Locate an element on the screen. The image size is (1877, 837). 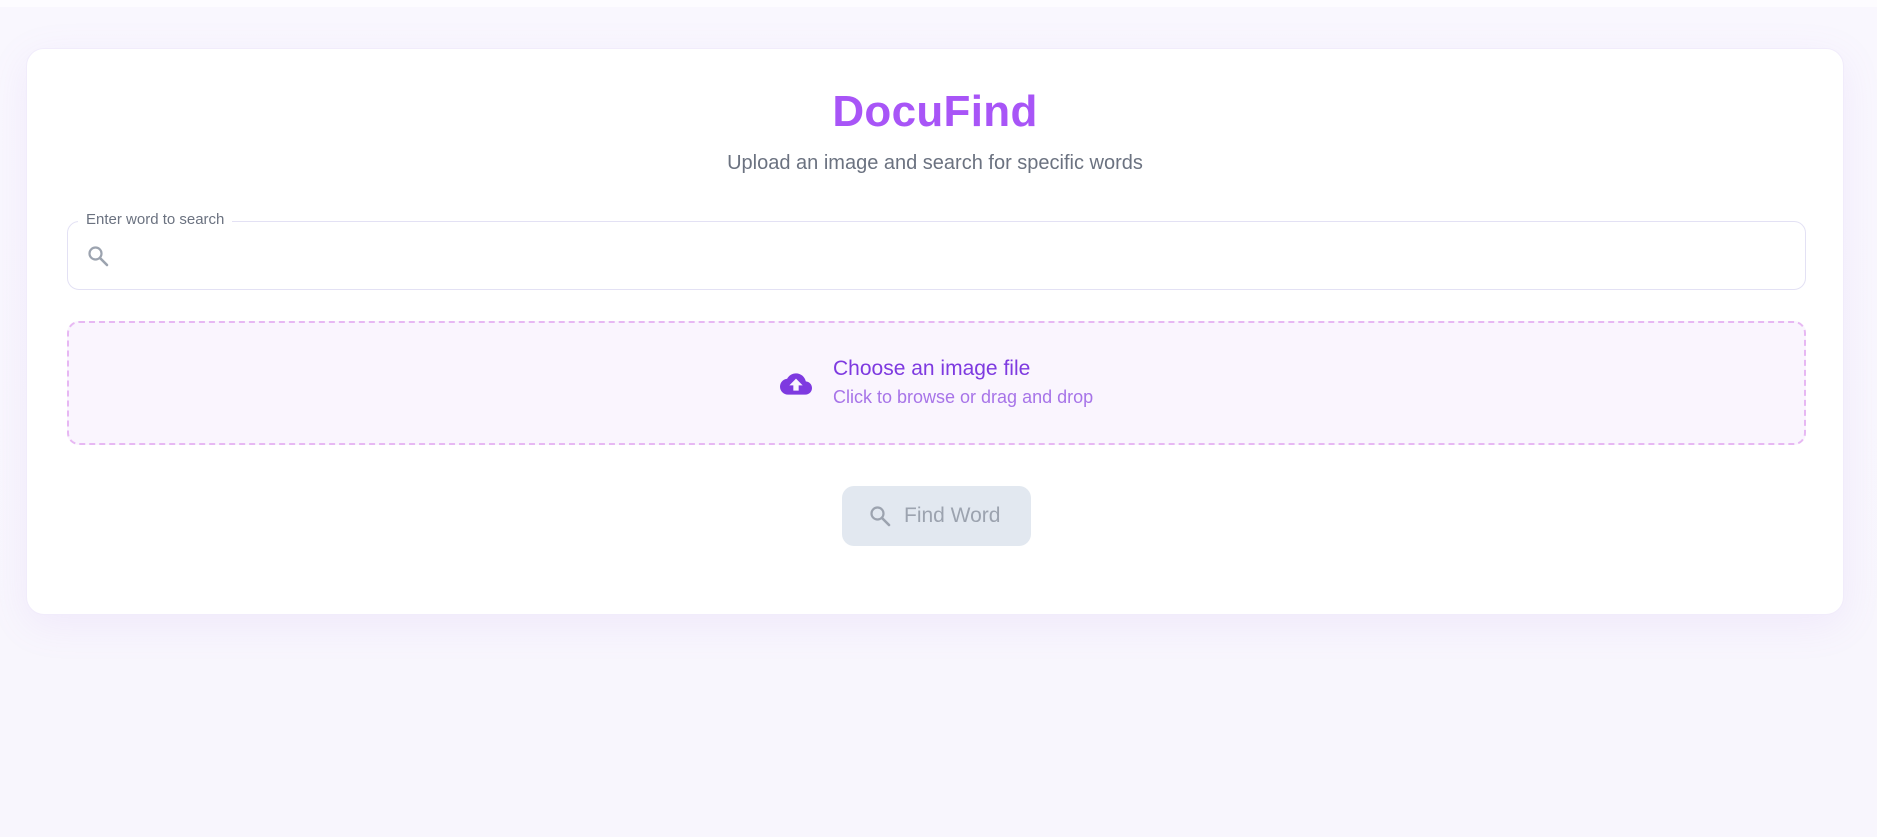
find-word-label: Find Word is located at coordinates (952, 515).